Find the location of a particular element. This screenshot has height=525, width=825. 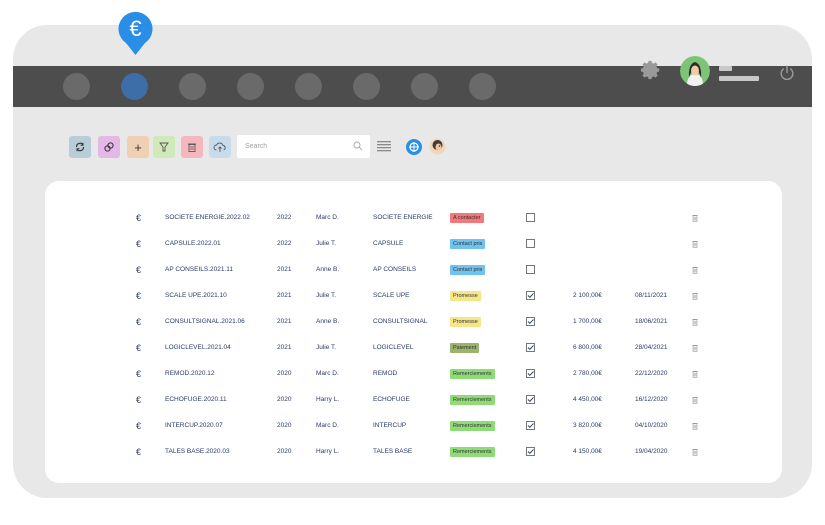

amount: 2 100,00€ is located at coordinates (587, 295).